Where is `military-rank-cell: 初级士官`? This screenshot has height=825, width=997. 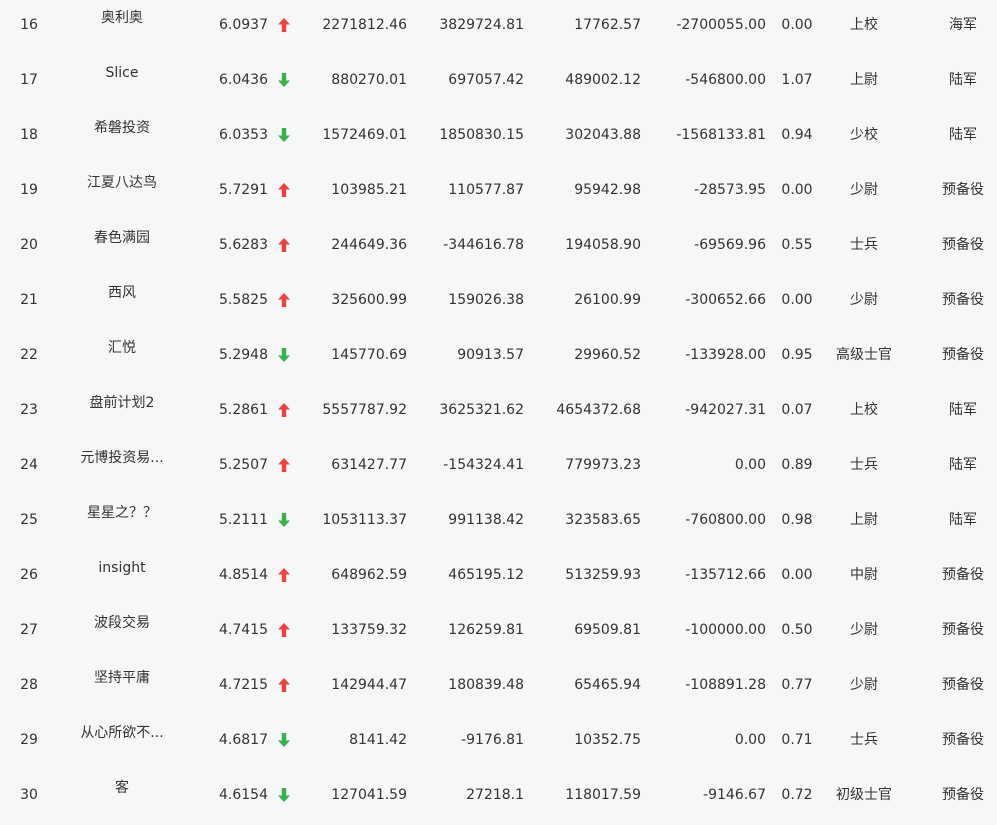 military-rank-cell: 初级士官 is located at coordinates (864, 795).